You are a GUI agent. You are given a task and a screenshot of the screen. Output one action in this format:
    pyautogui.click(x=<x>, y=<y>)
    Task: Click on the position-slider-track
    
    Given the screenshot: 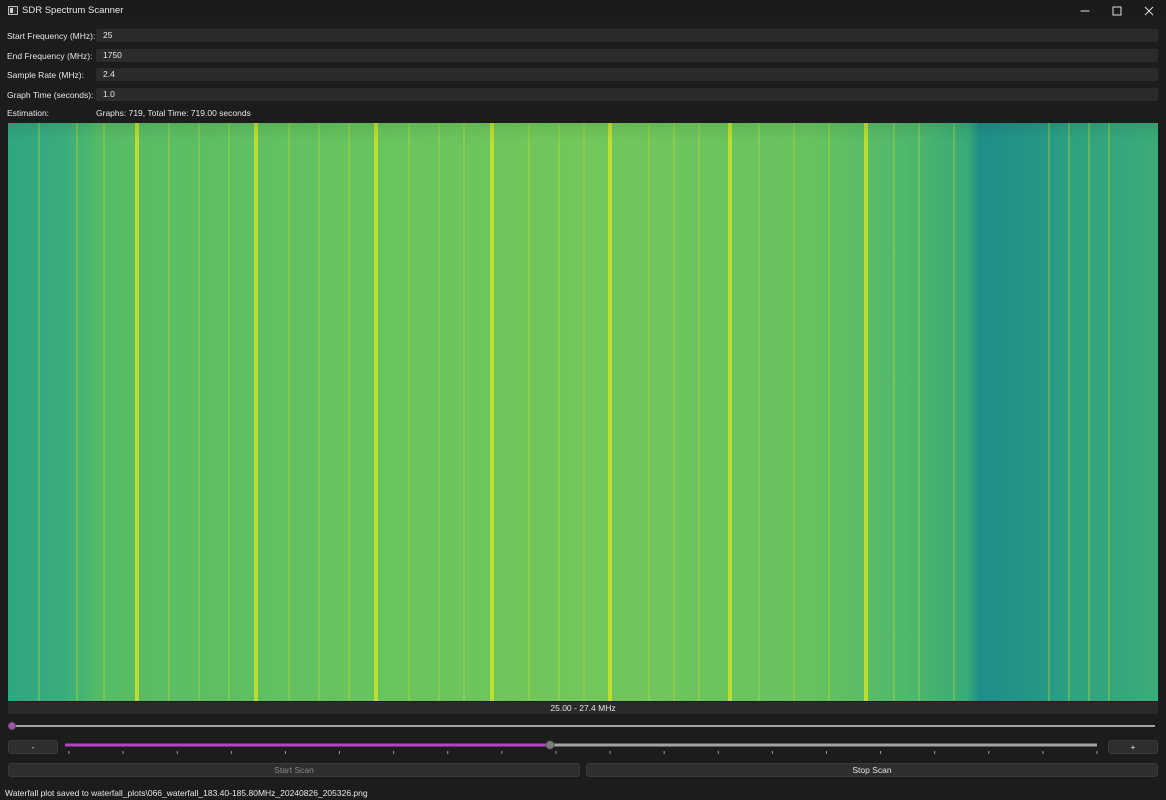 What is the action you would take?
    pyautogui.click(x=583, y=726)
    